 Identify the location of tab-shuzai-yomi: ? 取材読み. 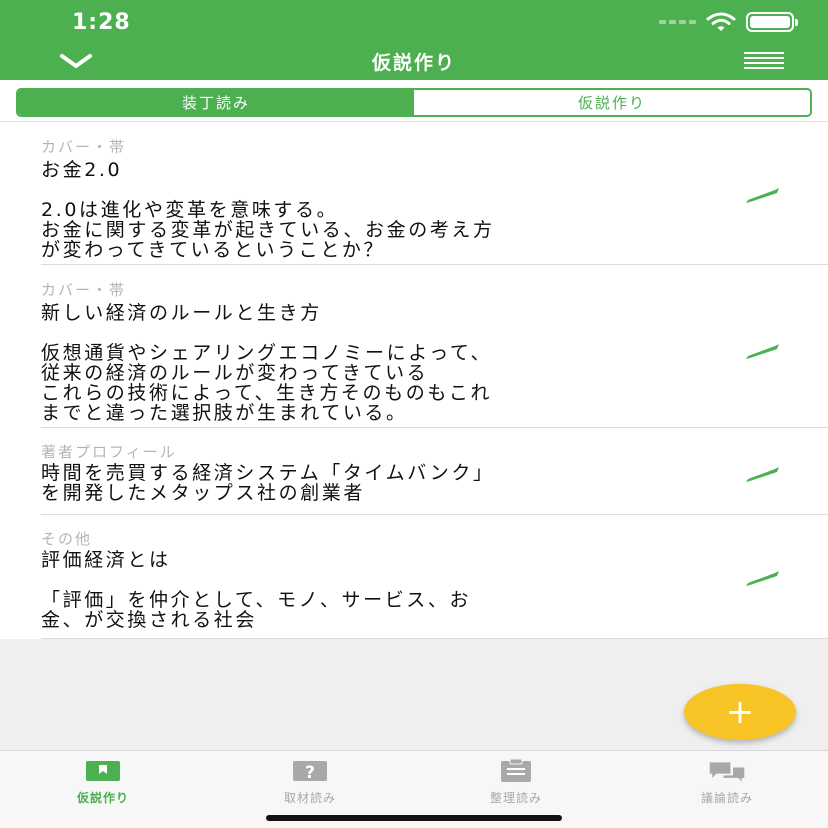
(310, 782).